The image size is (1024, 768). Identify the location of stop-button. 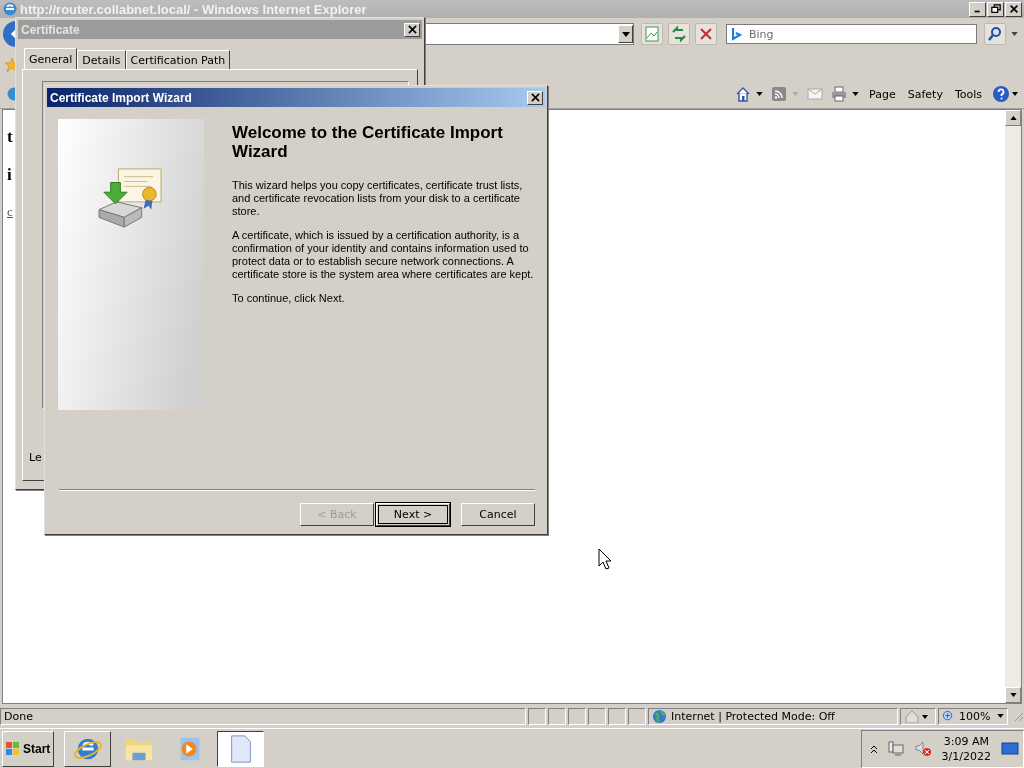
(706, 34).